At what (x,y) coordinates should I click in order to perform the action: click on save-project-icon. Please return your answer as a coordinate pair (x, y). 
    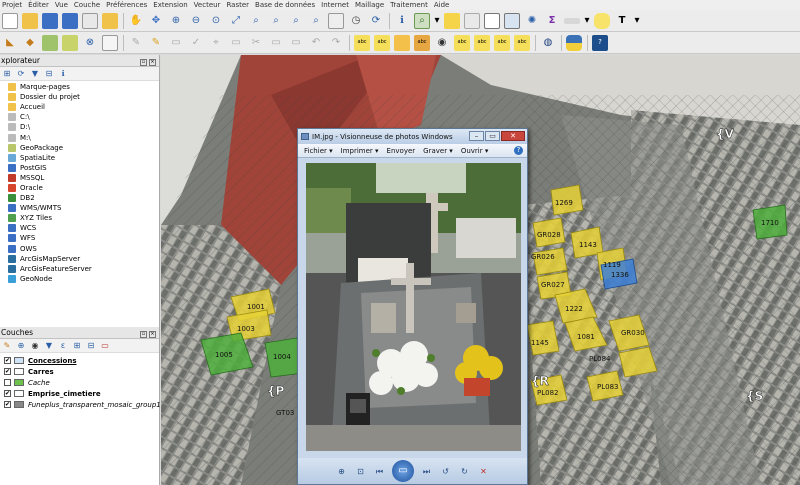
    Looking at the image, I should click on (50, 20).